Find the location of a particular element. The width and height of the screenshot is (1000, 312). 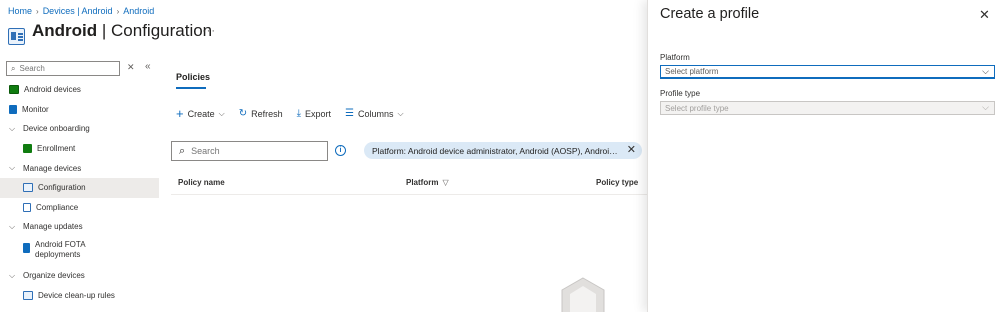

platform-dropdown: Select platform ⌵ is located at coordinates (827, 72).